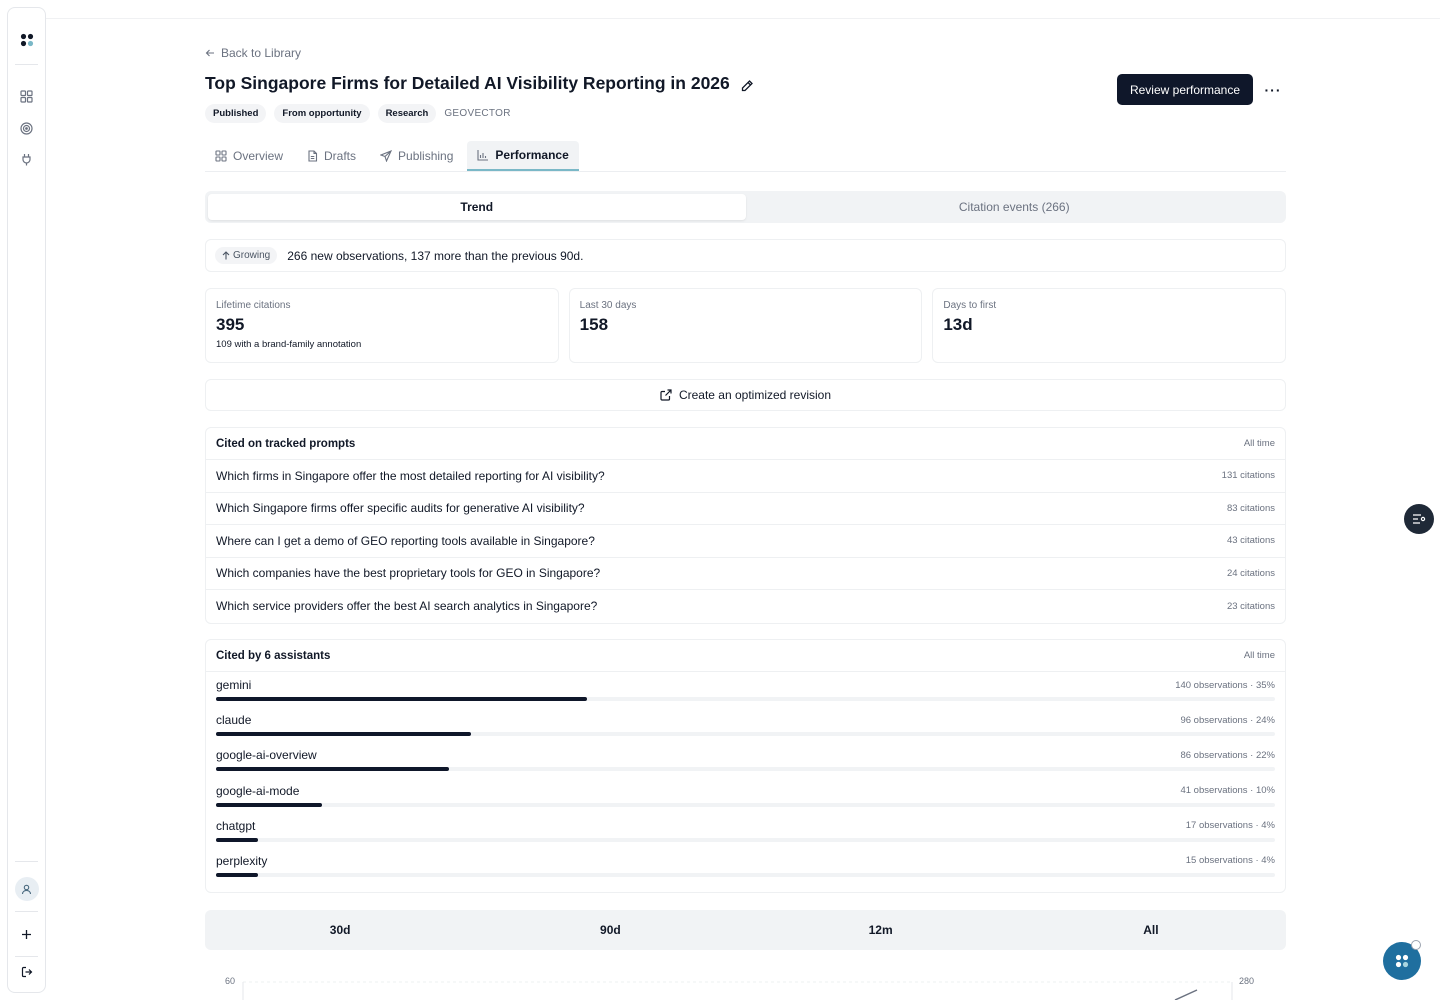  Describe the element at coordinates (261, 53) in the screenshot. I see `back-label: Back to Library` at that location.